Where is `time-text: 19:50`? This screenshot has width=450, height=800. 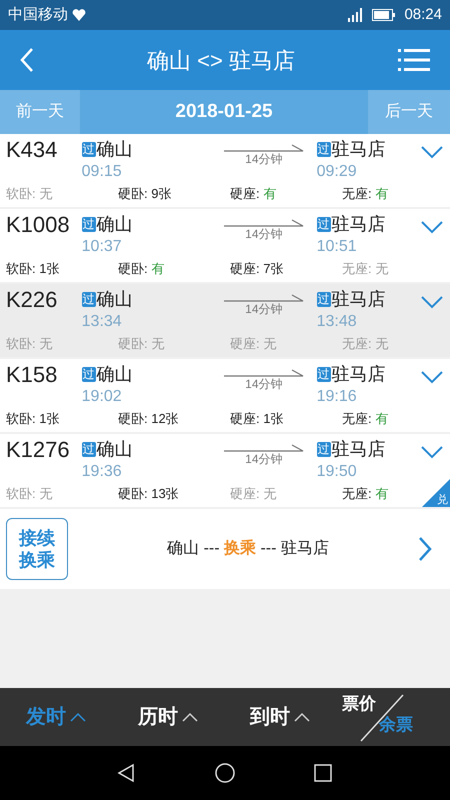
time-text: 19:50 is located at coordinates (337, 472).